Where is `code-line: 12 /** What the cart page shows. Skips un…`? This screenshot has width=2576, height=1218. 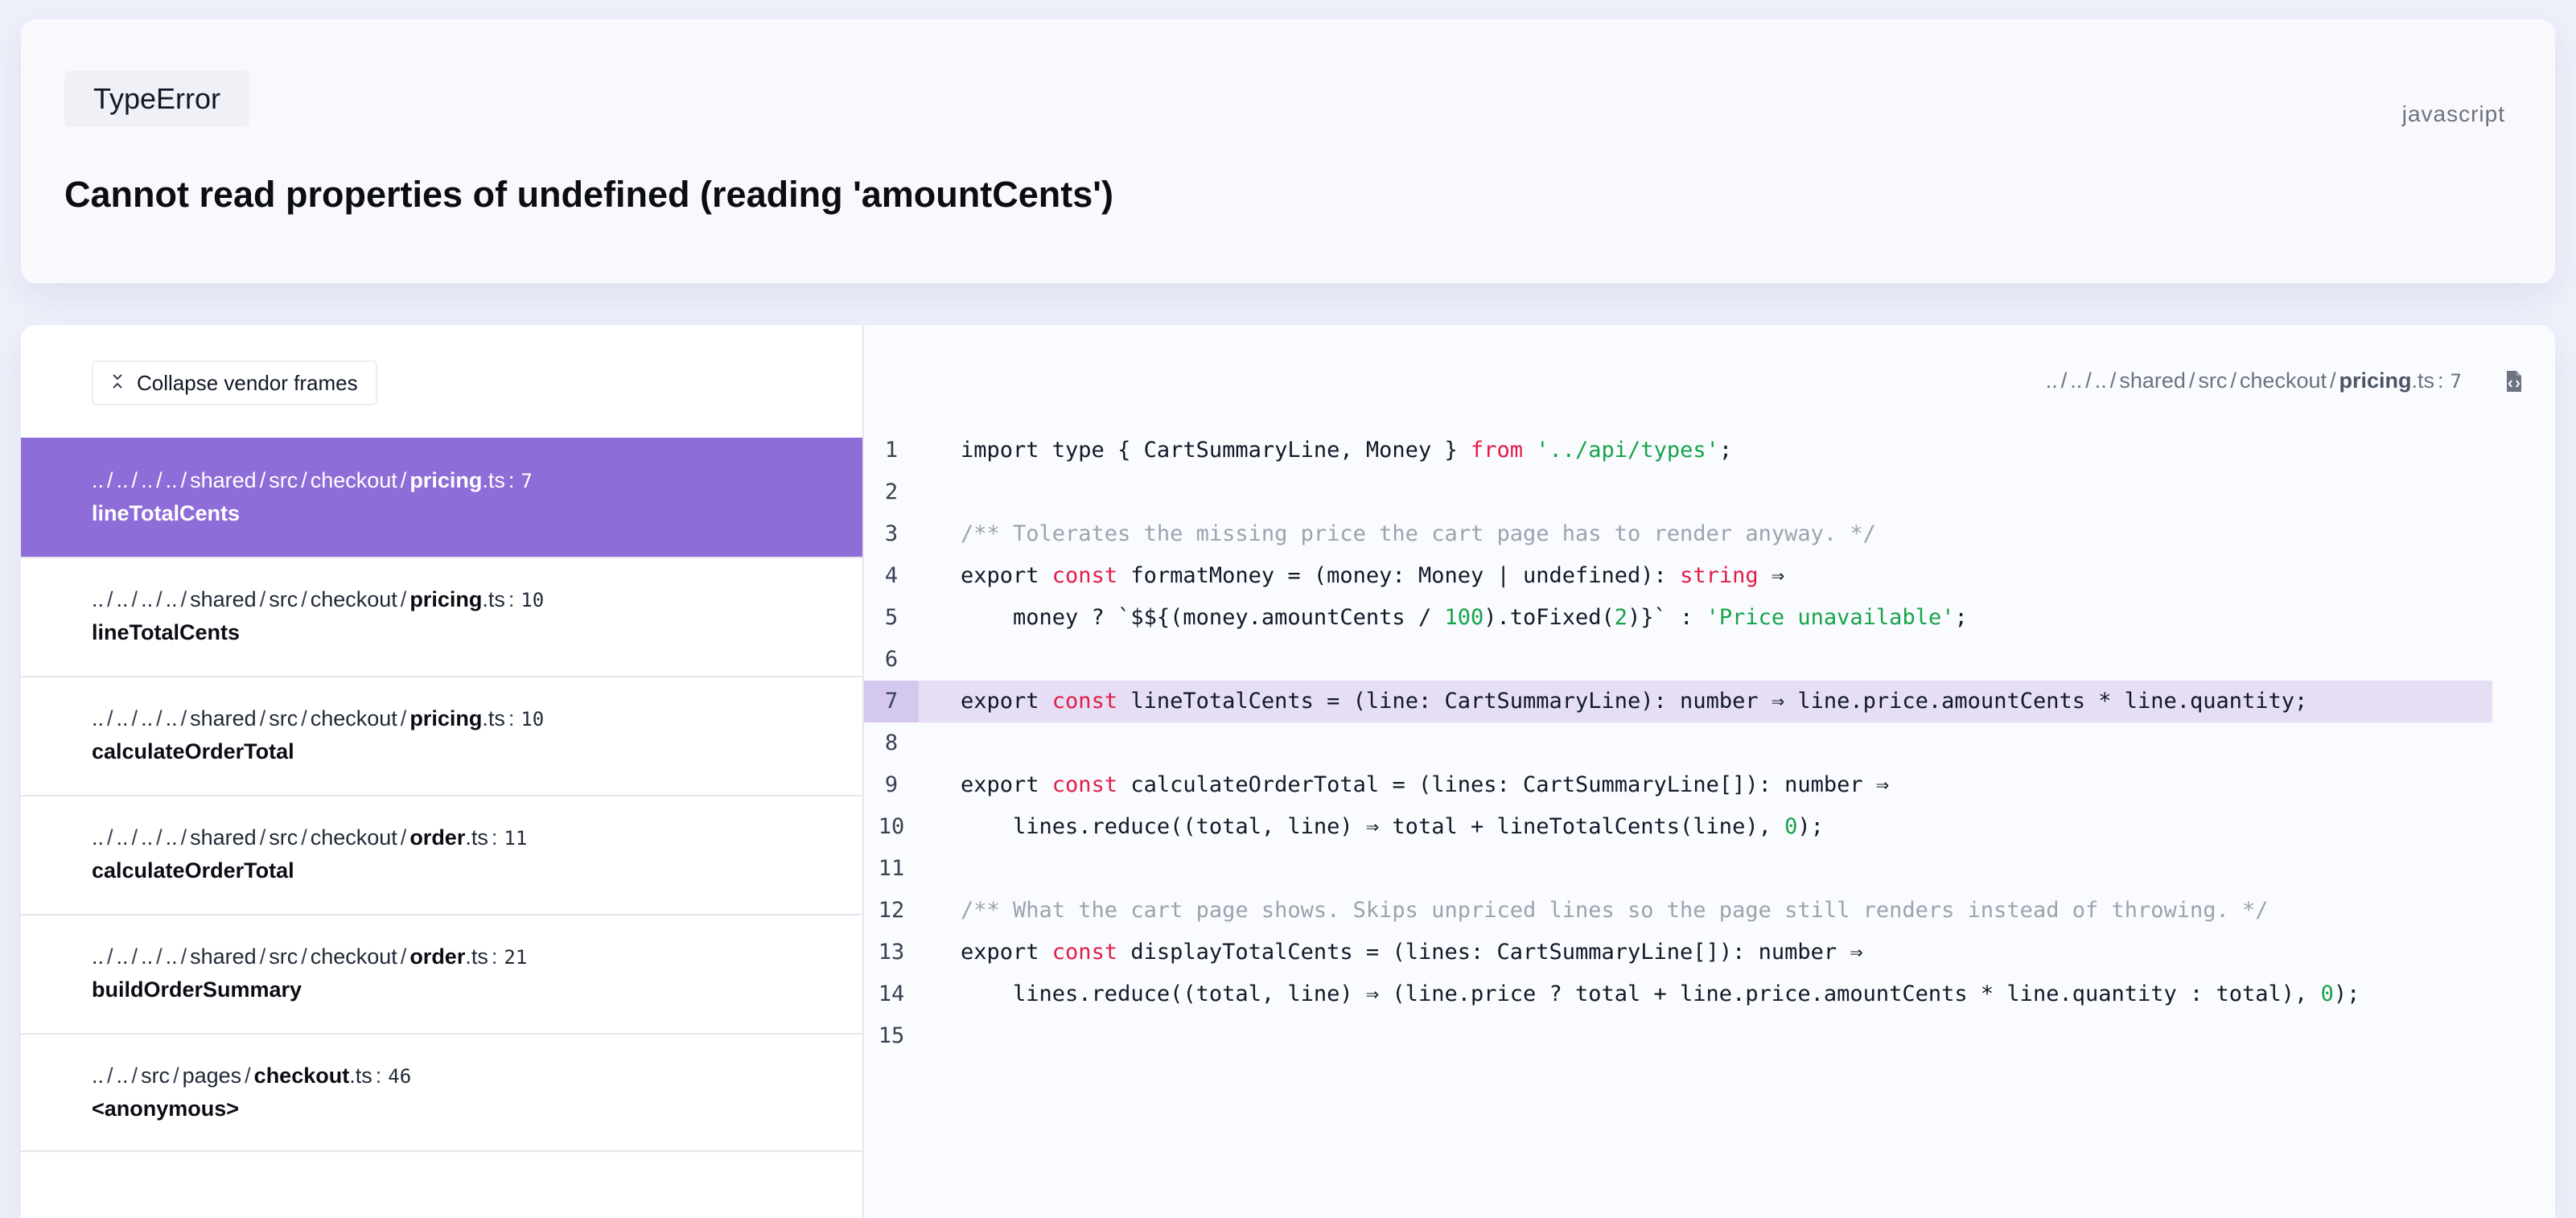
code-line: 12 /** What the cart page shows. Skips un… is located at coordinates (1678, 911).